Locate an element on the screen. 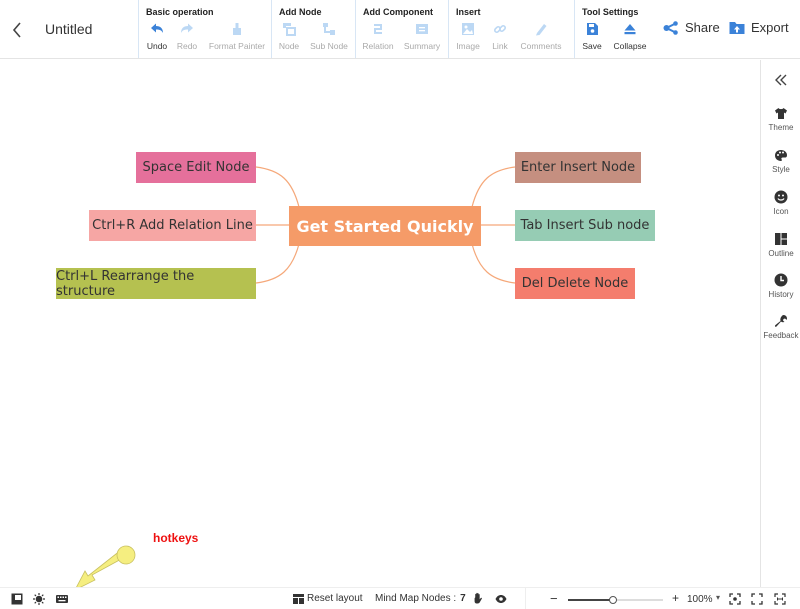  group-title: Add Node is located at coordinates (300, 12).